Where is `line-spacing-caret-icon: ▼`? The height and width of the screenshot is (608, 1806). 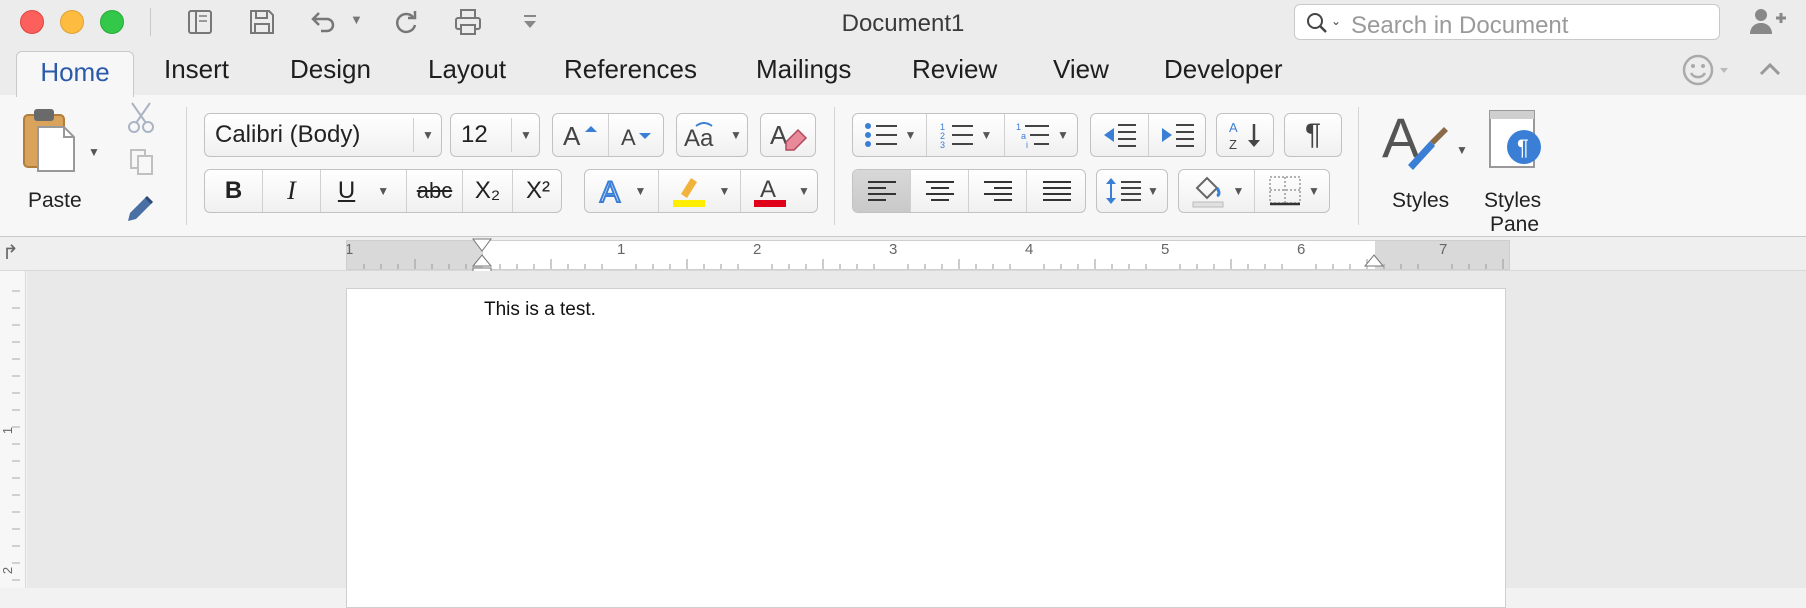 line-spacing-caret-icon: ▼ is located at coordinates (1153, 191).